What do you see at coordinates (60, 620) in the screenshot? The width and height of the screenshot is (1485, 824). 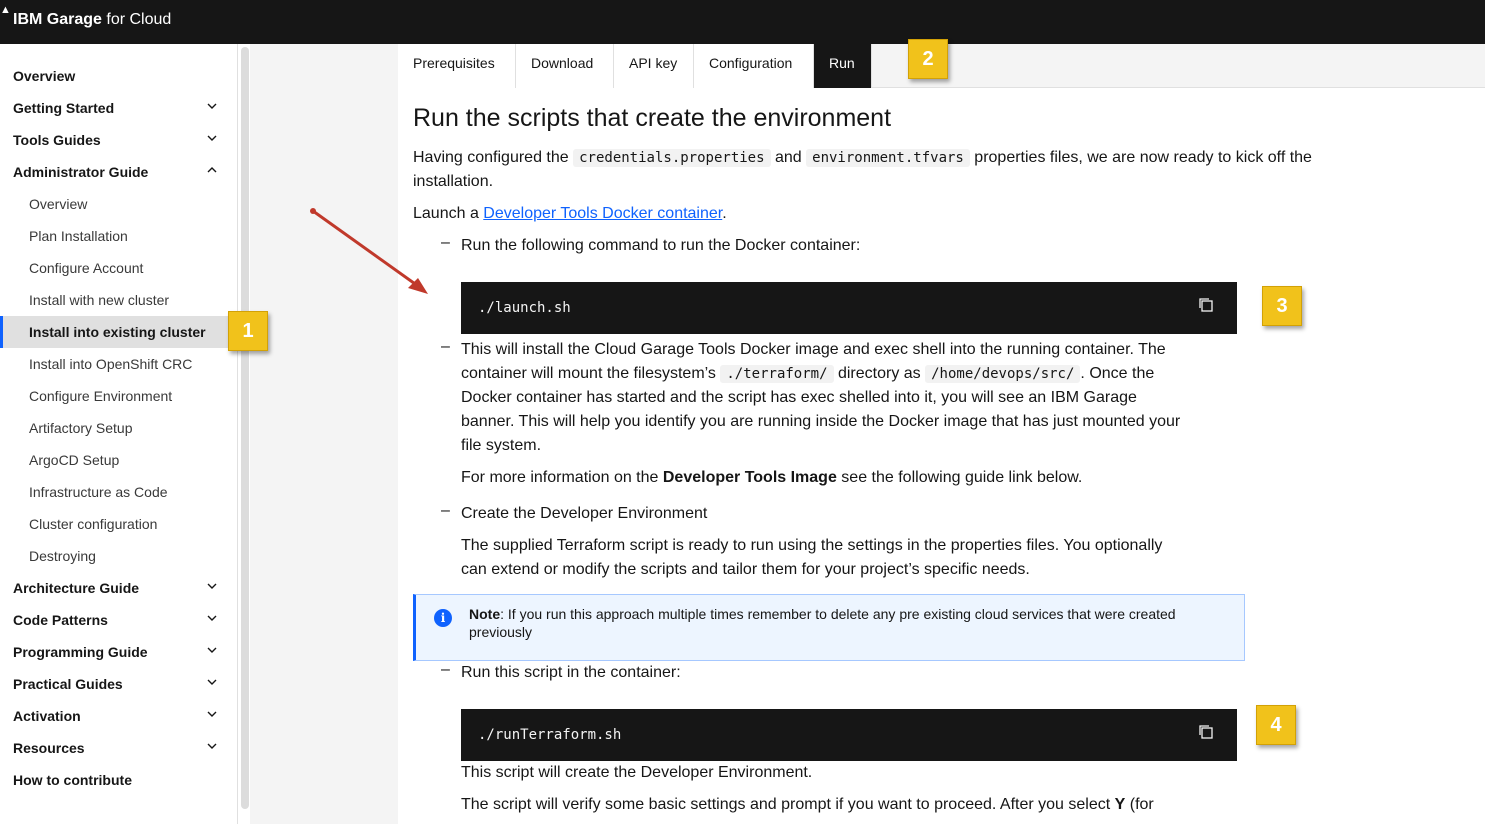 I see `sidebar-item-label: Code Patterns` at bounding box center [60, 620].